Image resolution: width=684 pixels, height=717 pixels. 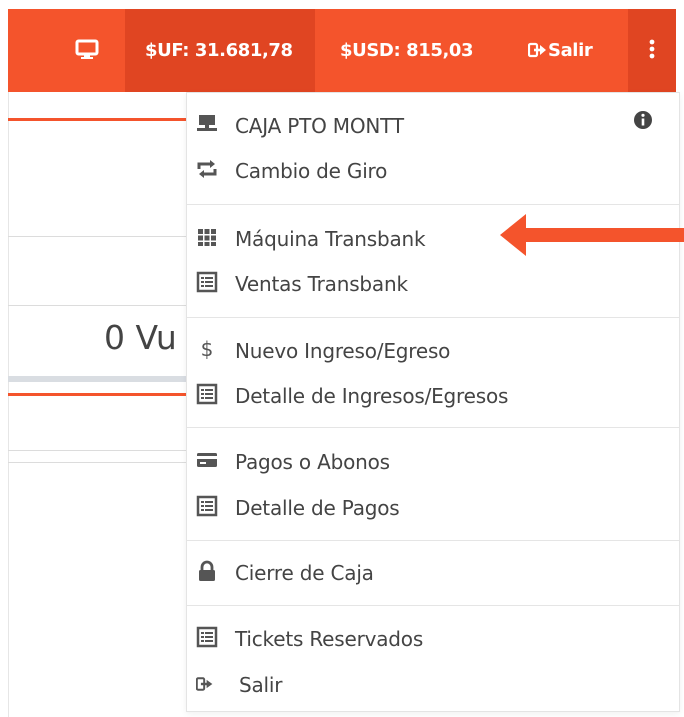 What do you see at coordinates (87, 50) in the screenshot?
I see `monitor-icon` at bounding box center [87, 50].